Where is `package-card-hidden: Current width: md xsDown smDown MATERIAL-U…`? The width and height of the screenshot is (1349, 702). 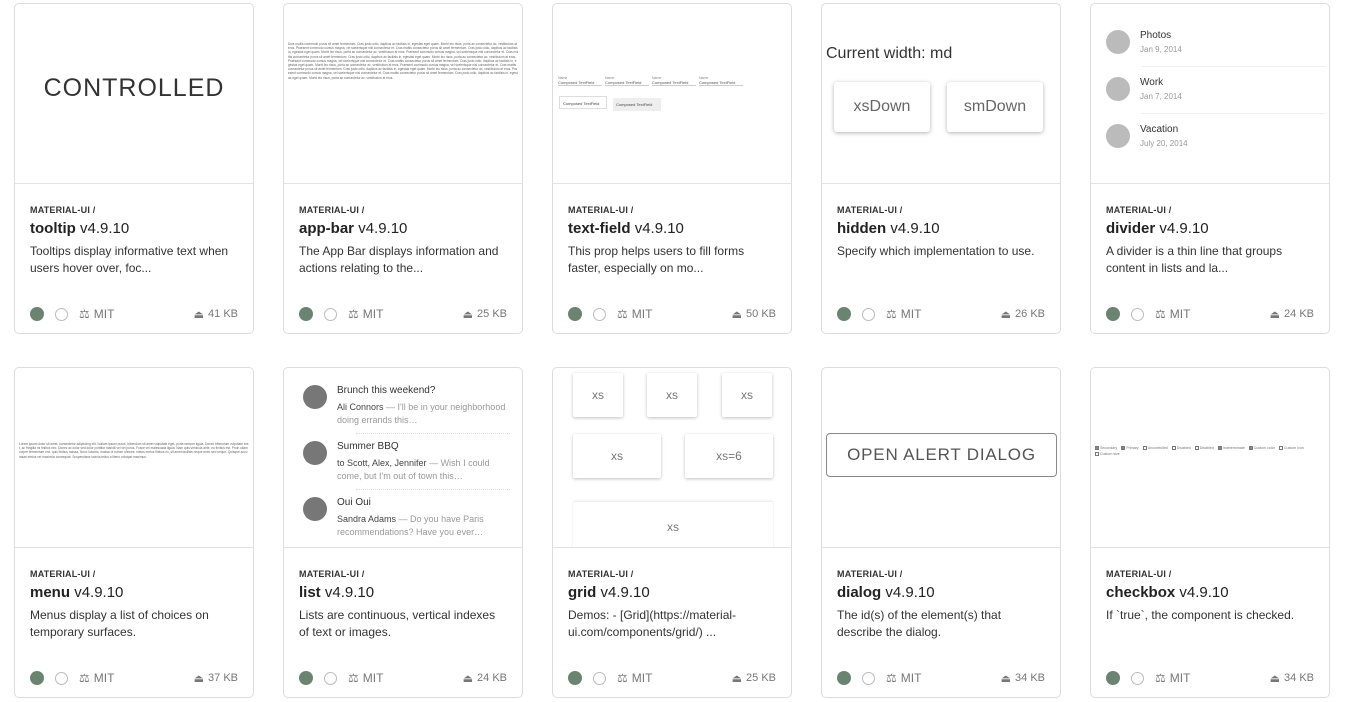
package-card-hidden: Current width: md xsDown smDown MATERIAL-U… is located at coordinates (941, 168).